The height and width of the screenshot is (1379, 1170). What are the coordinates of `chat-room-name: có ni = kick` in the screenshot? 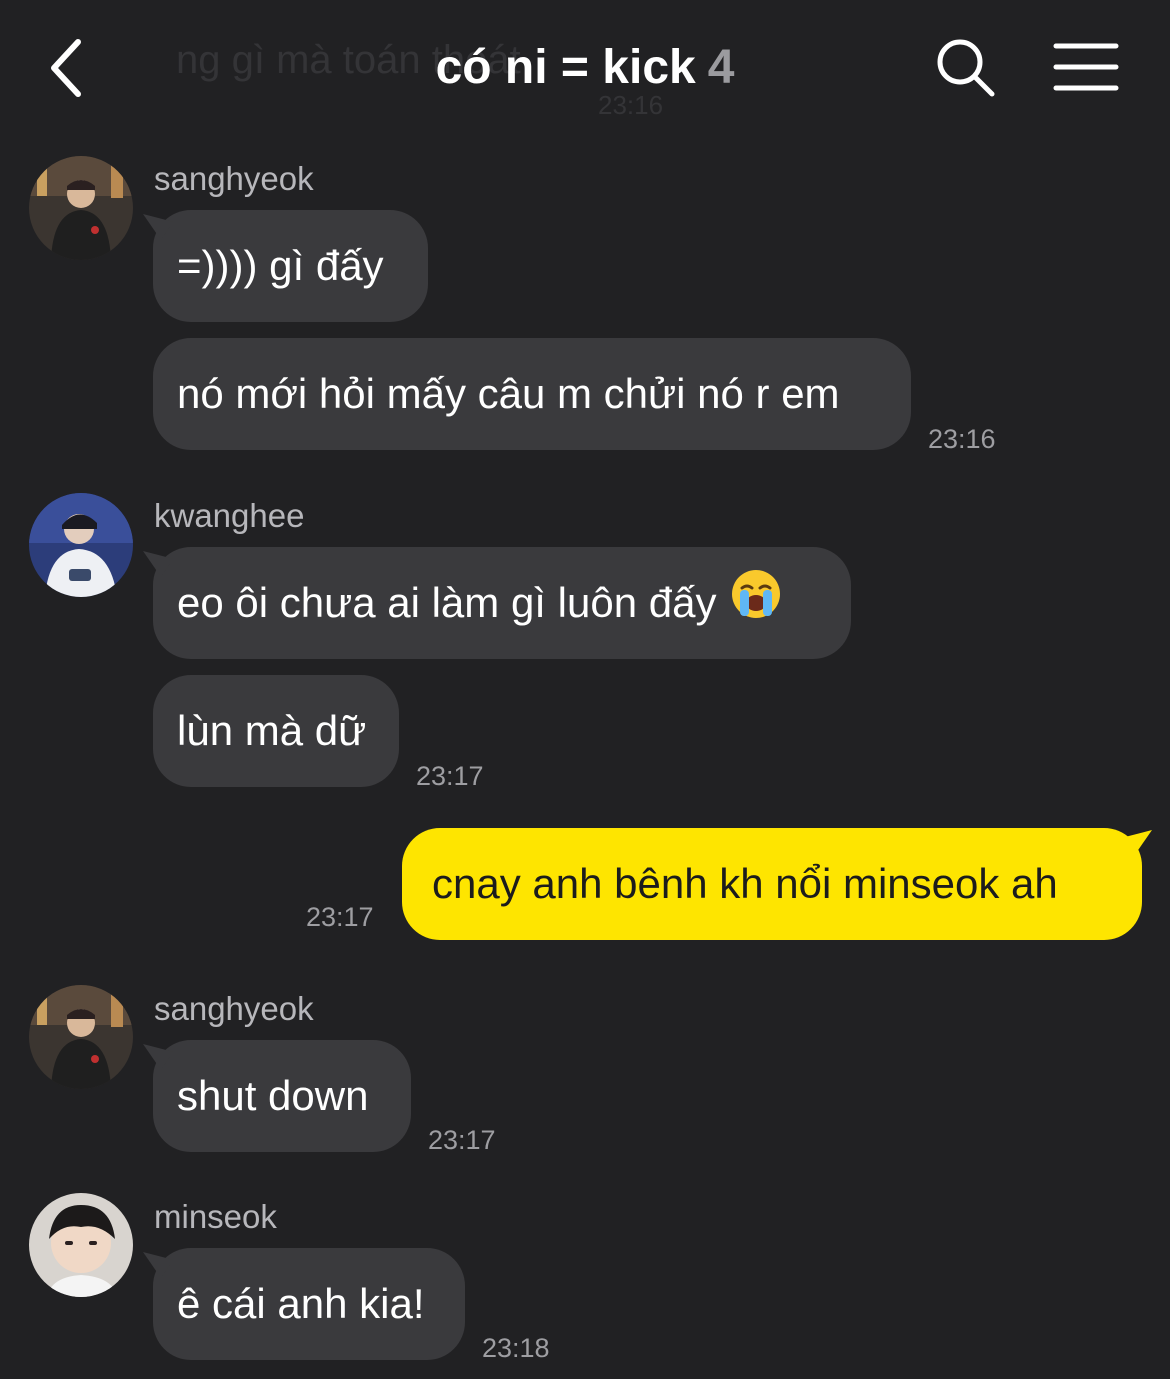 It's located at (565, 67).